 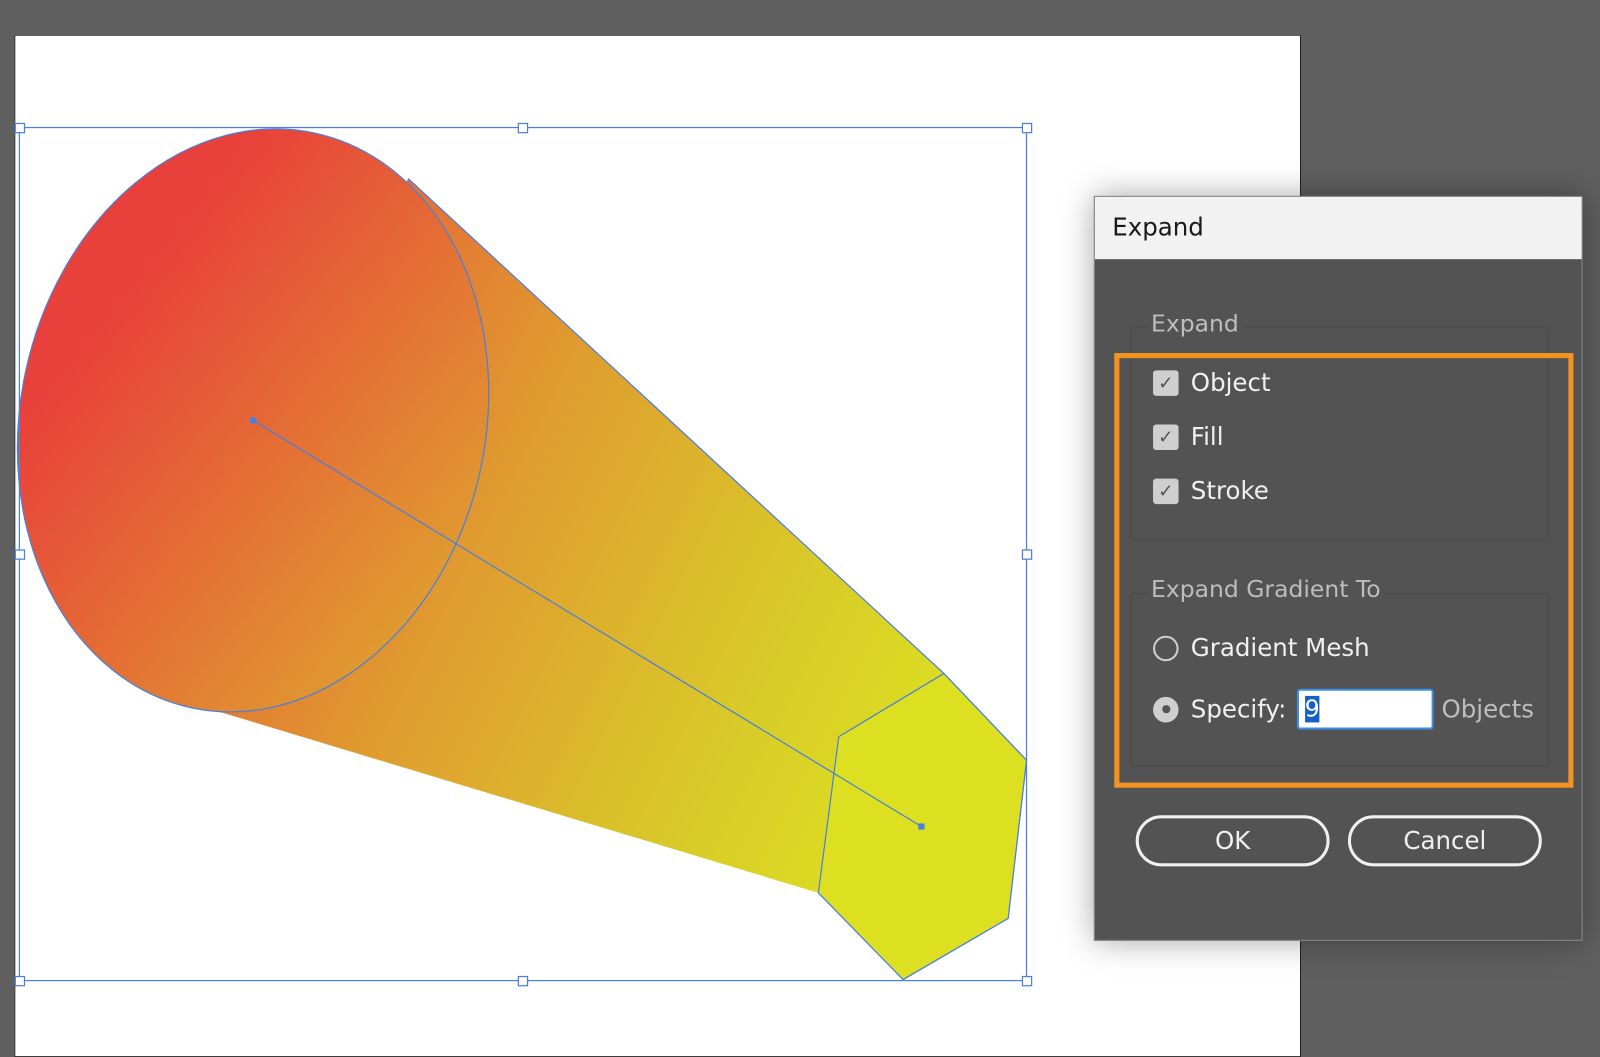 I want to click on highlight-box, so click(x=1344, y=570).